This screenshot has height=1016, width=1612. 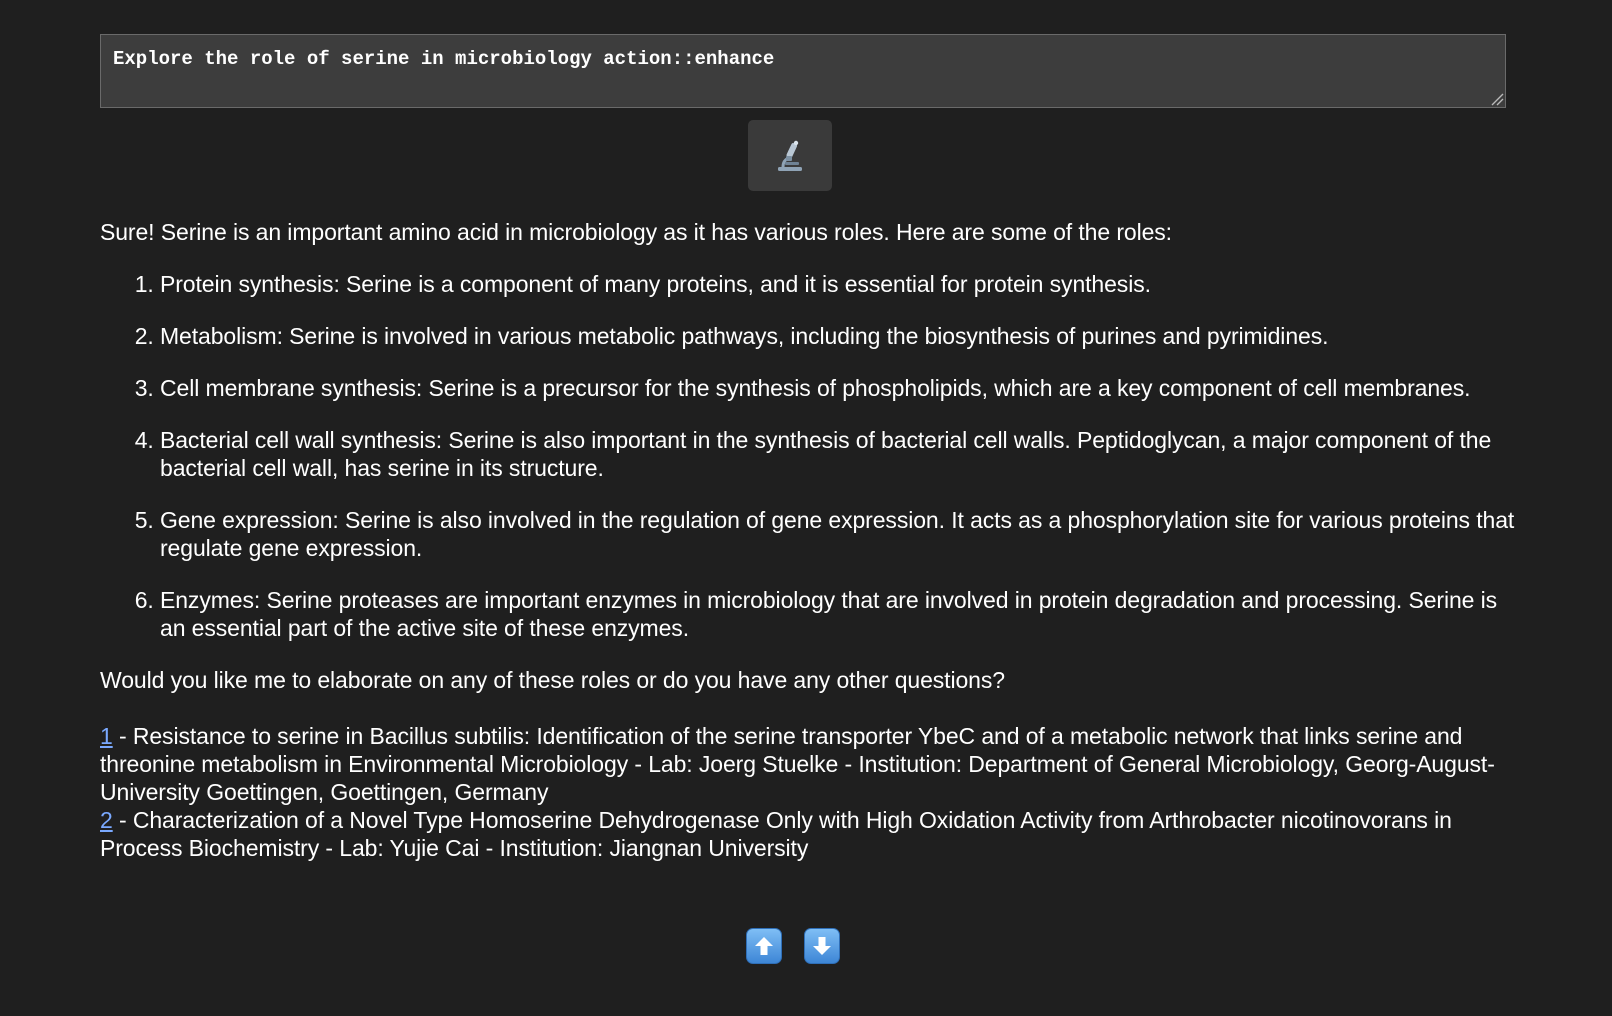 I want to click on submit-button, so click(x=790, y=155).